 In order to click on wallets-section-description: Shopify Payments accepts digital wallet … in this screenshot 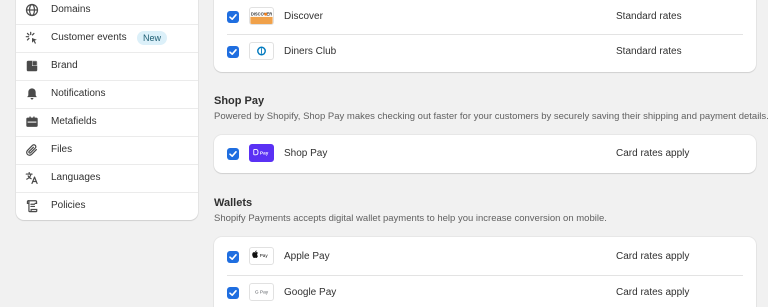, I will do `click(410, 218)`.